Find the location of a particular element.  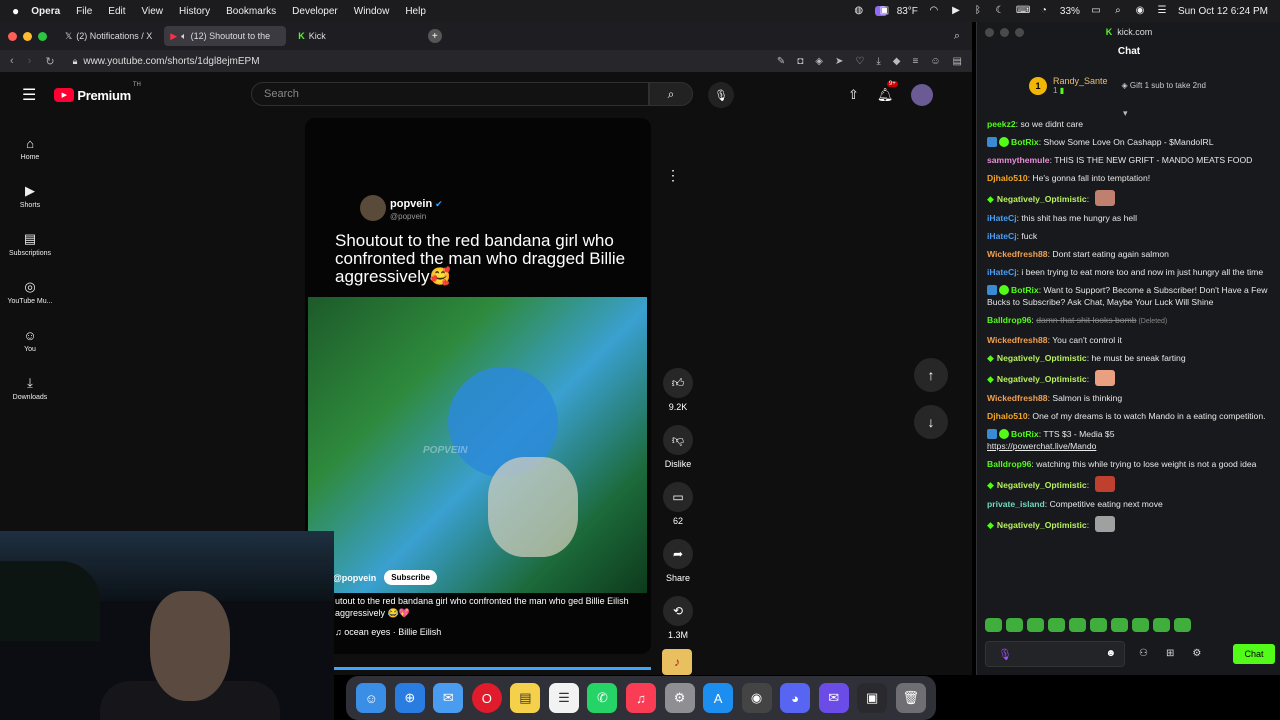

notes-icon: ▤ is located at coordinates (525, 698).